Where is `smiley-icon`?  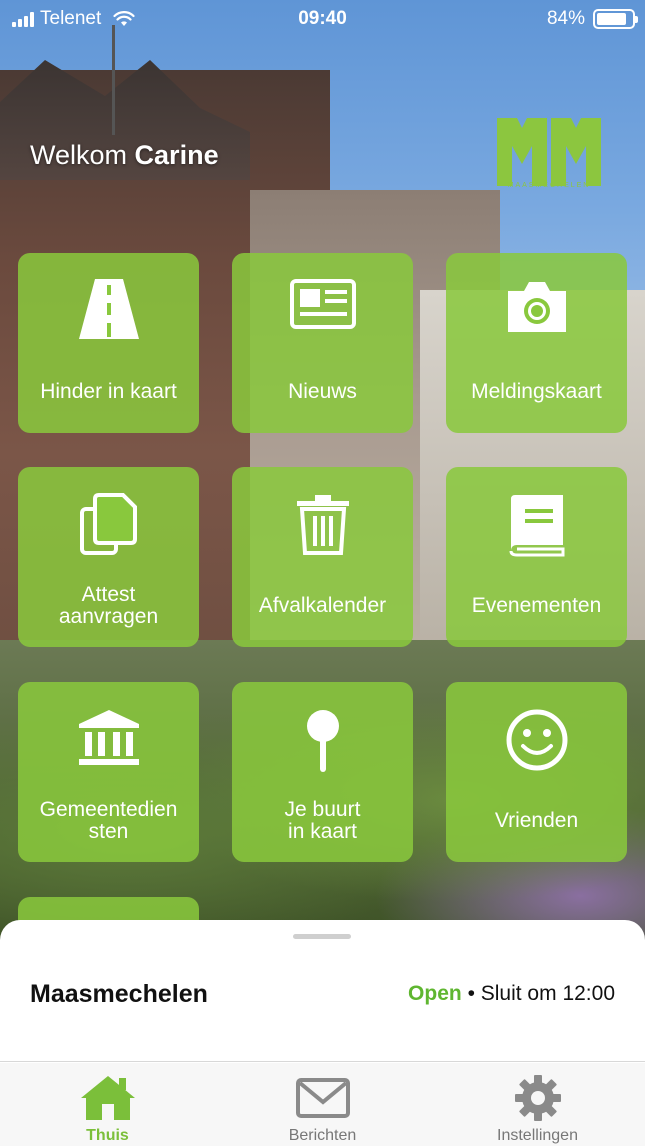
smiley-icon is located at coordinates (536, 740).